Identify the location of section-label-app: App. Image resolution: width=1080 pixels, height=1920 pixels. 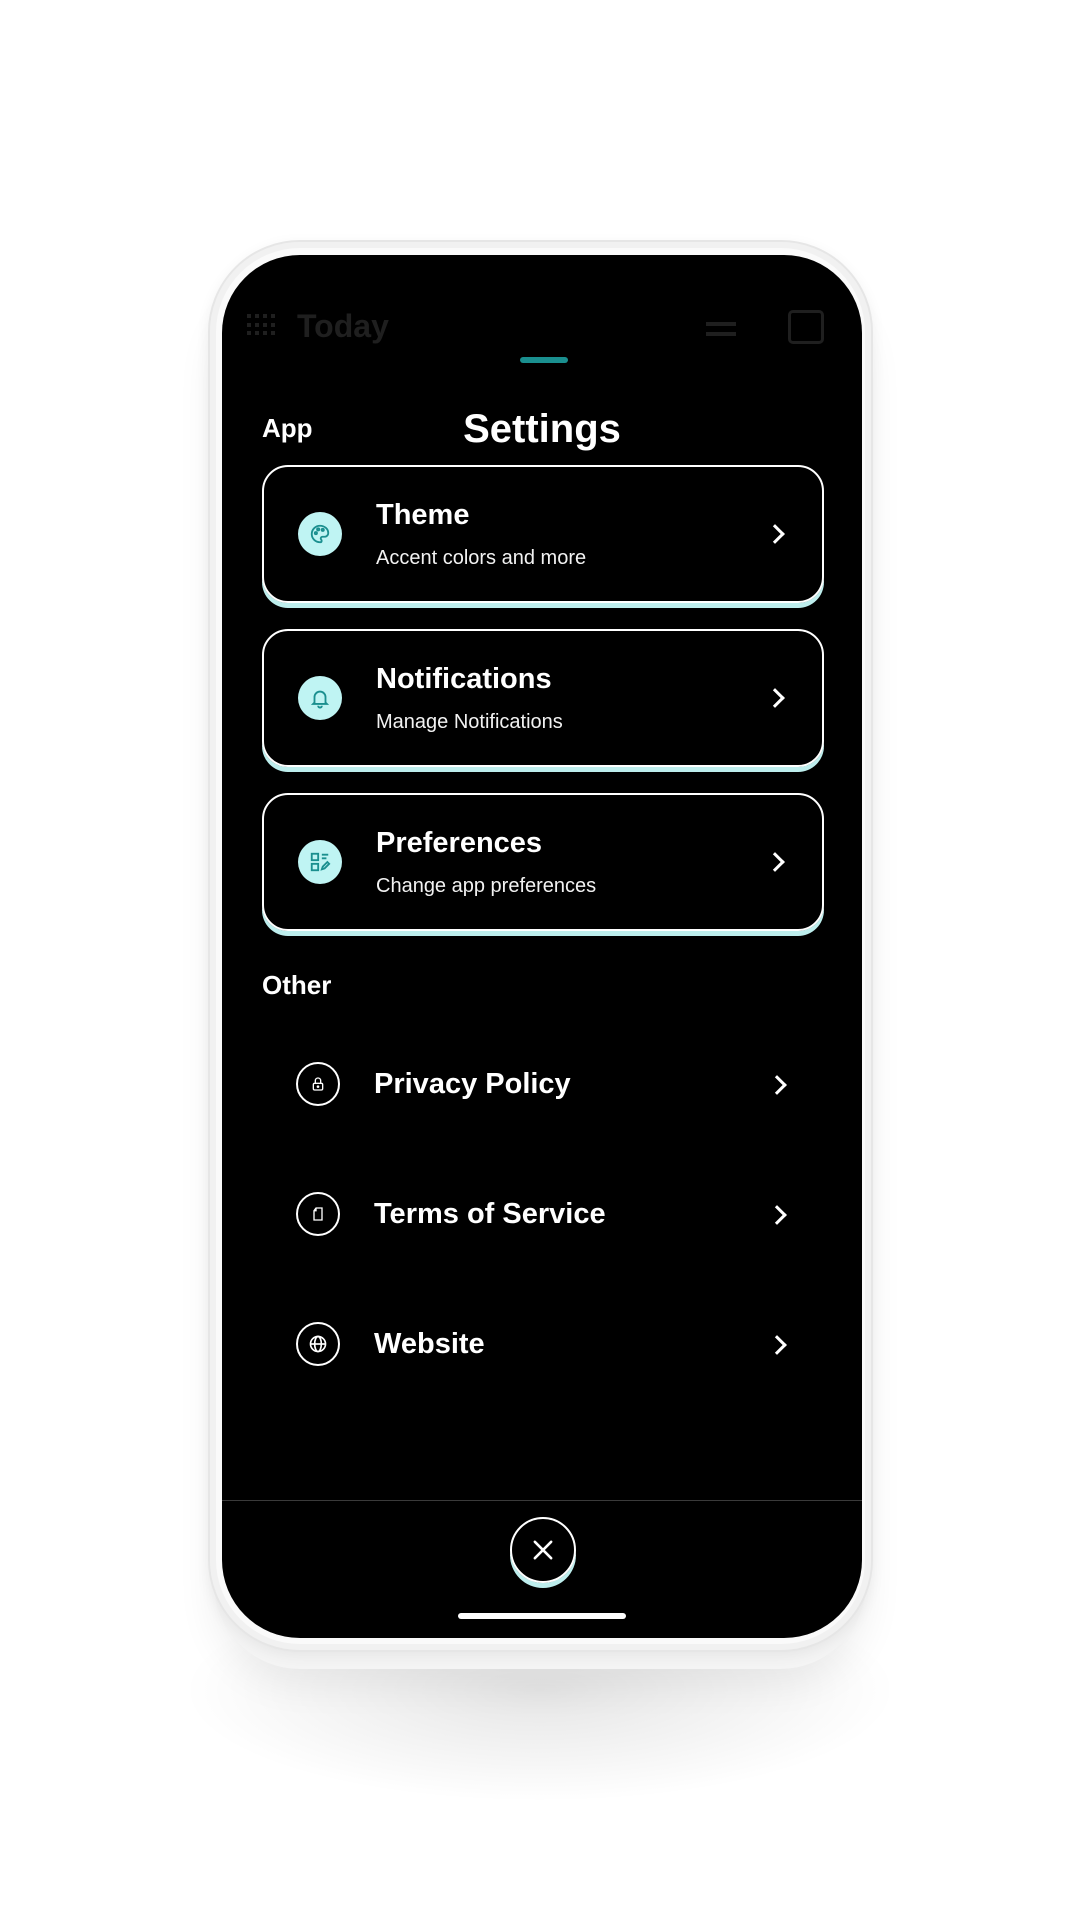
(287, 428).